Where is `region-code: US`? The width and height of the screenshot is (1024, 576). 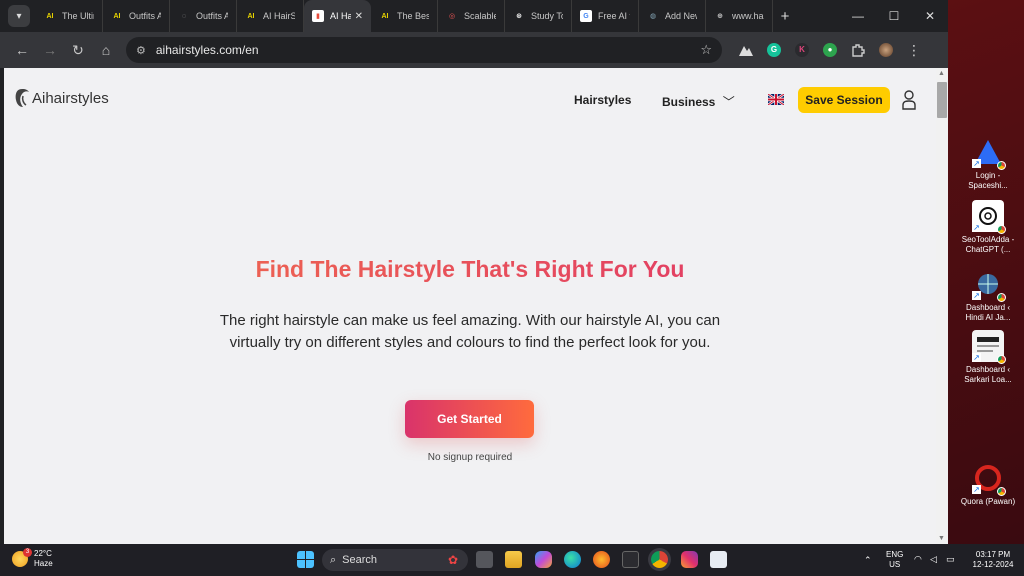 region-code: US is located at coordinates (895, 564).